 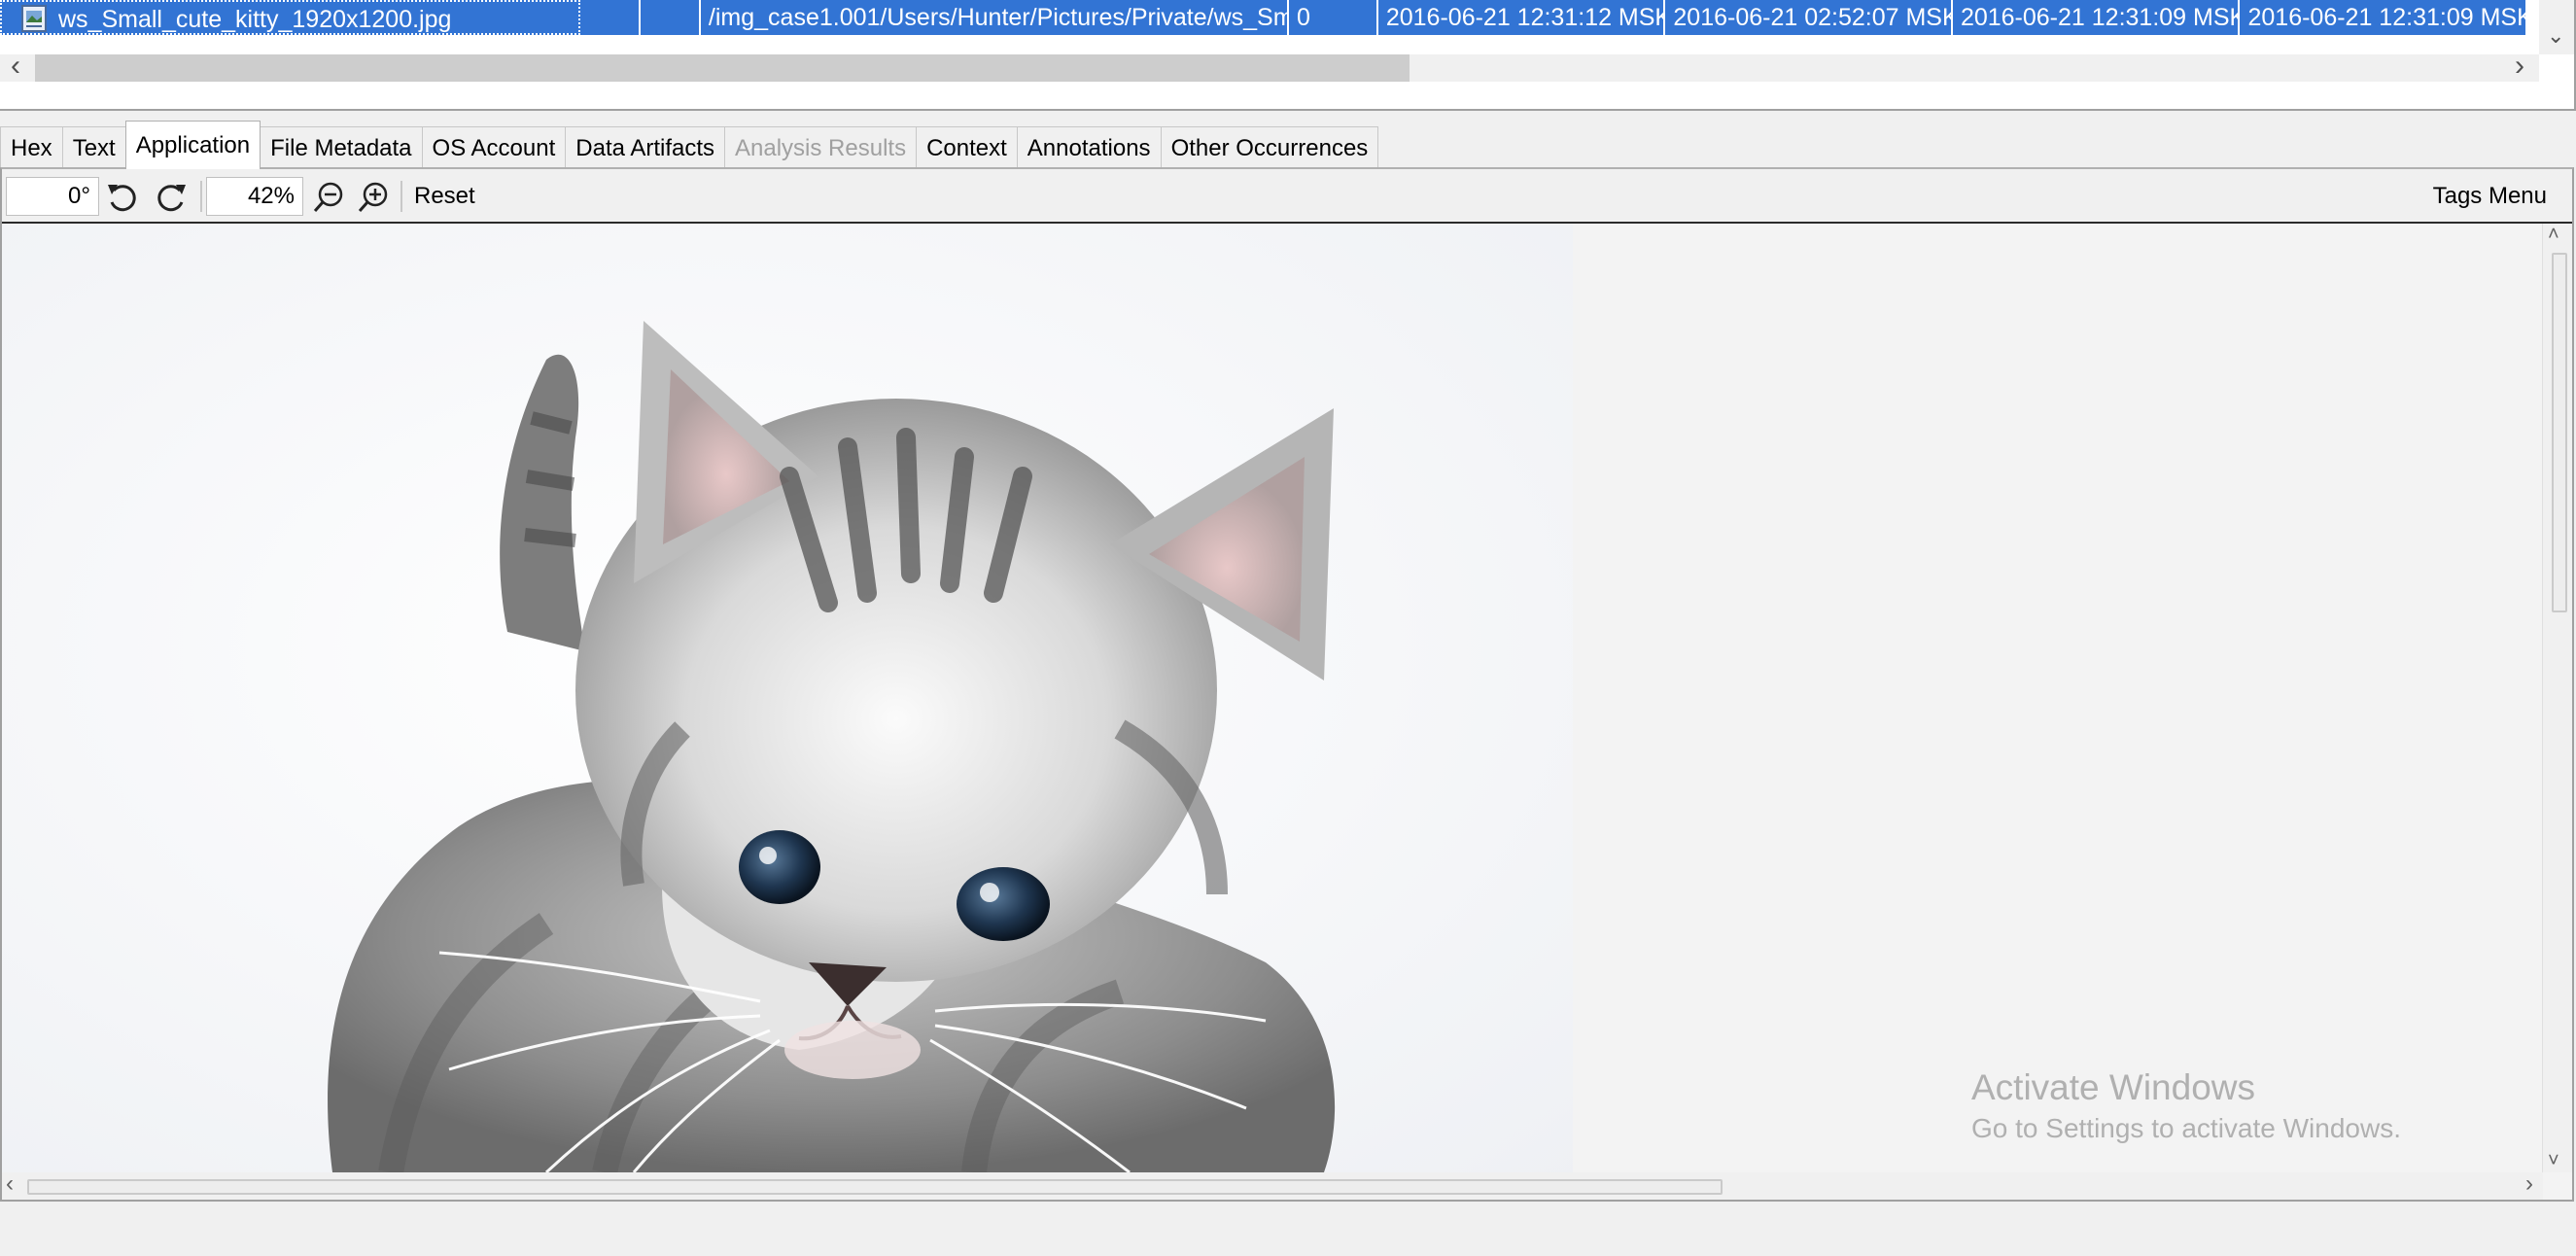 I want to click on table-vertical-scrollbar: ⌄, so click(x=2557, y=27).